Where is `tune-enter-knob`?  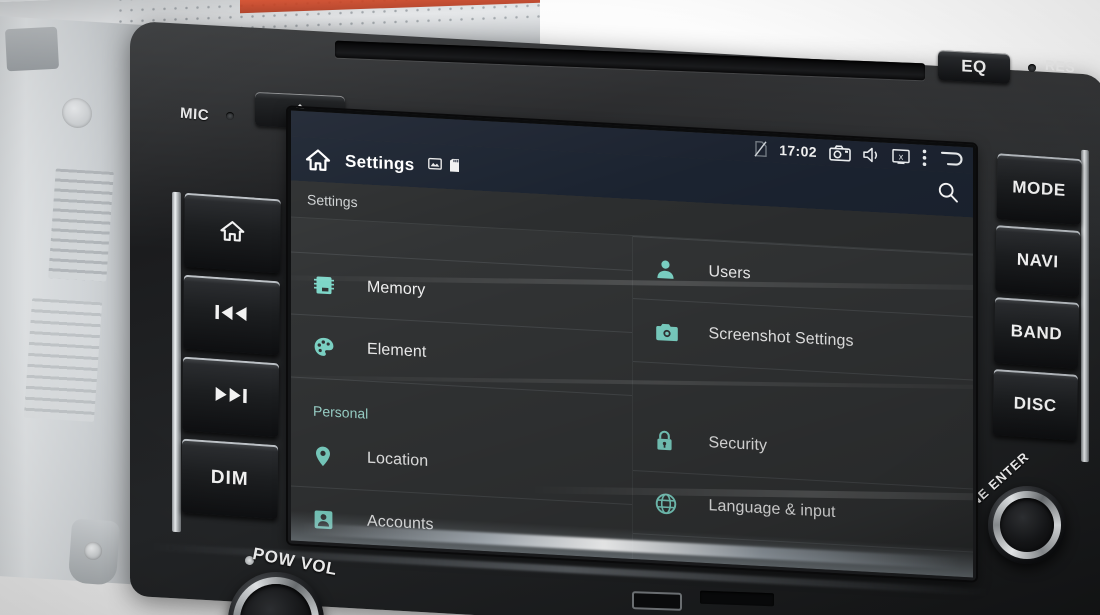
tune-enter-knob is located at coordinates (1027, 525).